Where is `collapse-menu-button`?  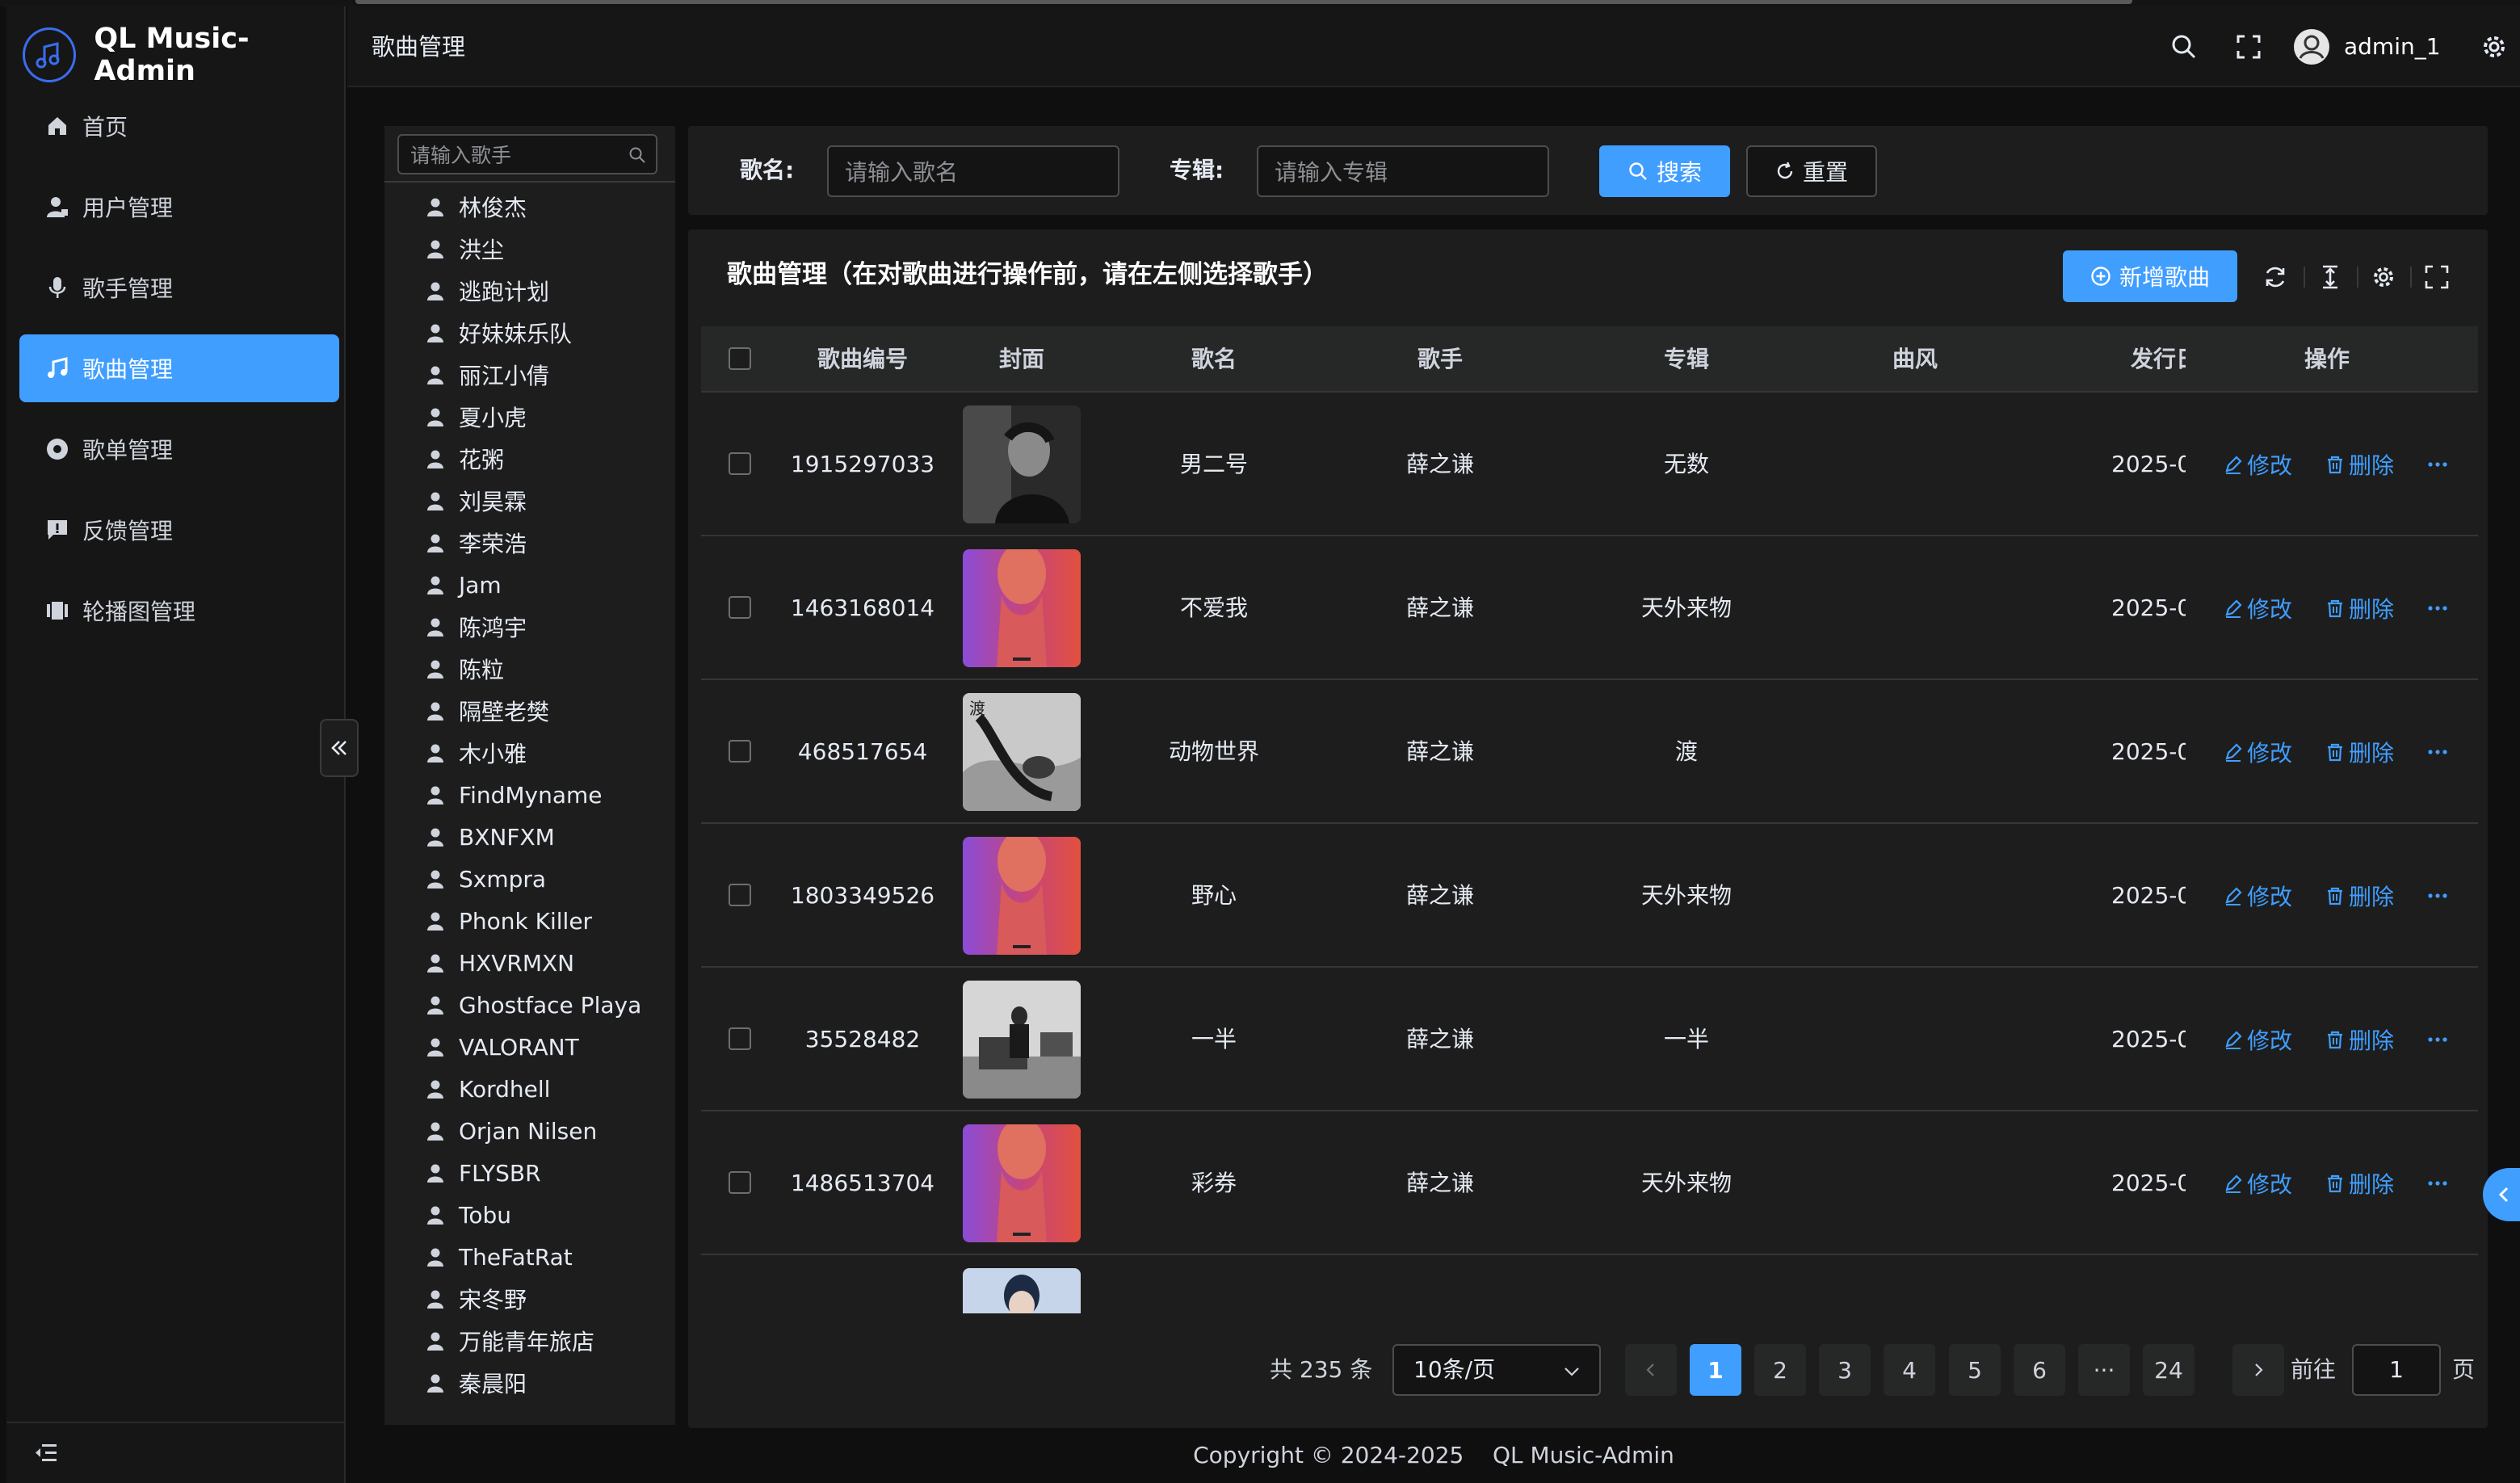 collapse-menu-button is located at coordinates (176, 1452).